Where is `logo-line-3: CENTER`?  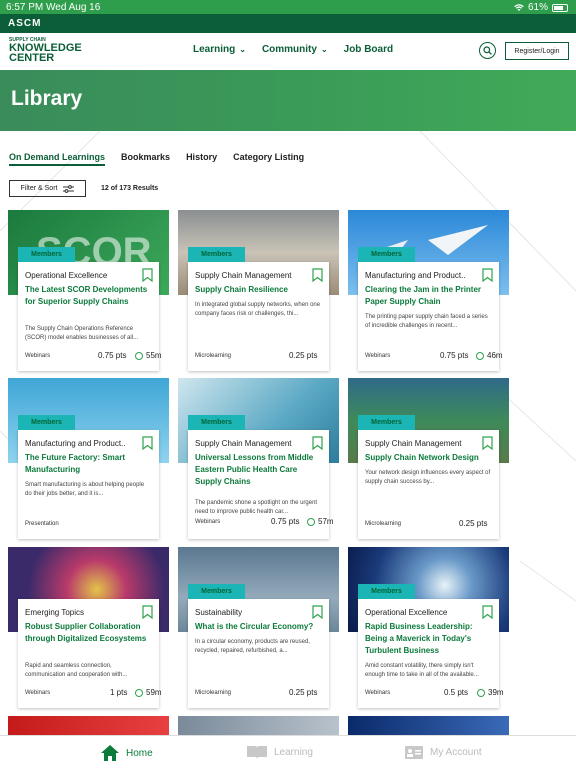
logo-line-3: CENTER is located at coordinates (32, 58).